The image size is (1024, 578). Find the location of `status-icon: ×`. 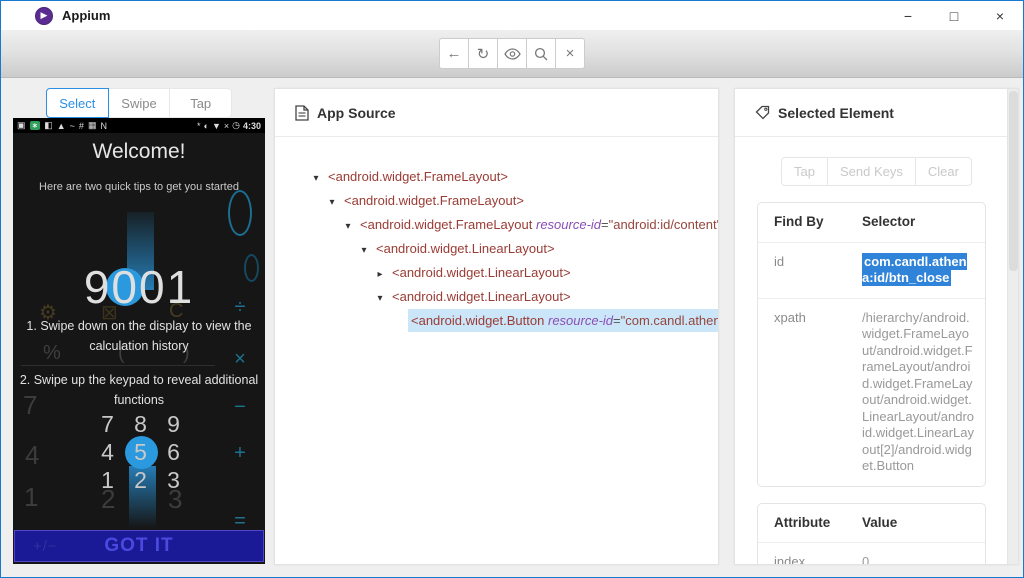

status-icon: × is located at coordinates (226, 125).